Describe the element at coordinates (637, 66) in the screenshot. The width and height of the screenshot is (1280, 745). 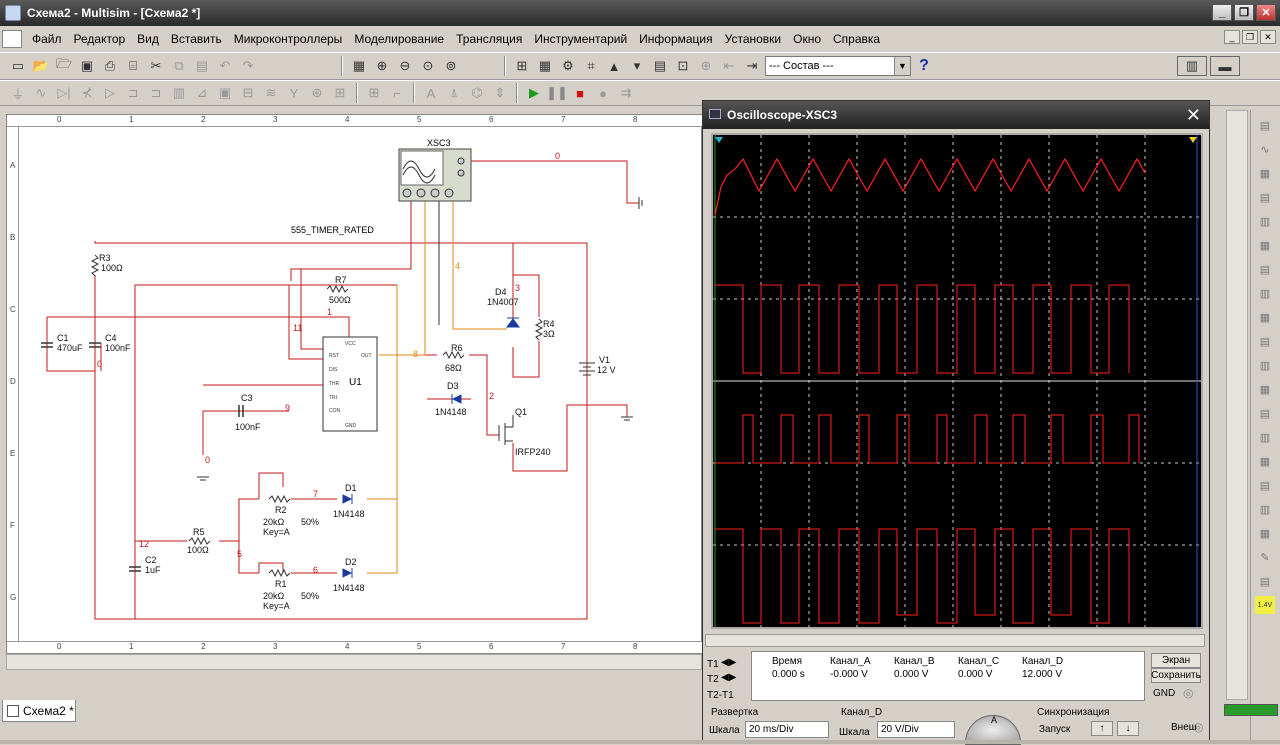
I see `analysis-icon: ▾` at that location.